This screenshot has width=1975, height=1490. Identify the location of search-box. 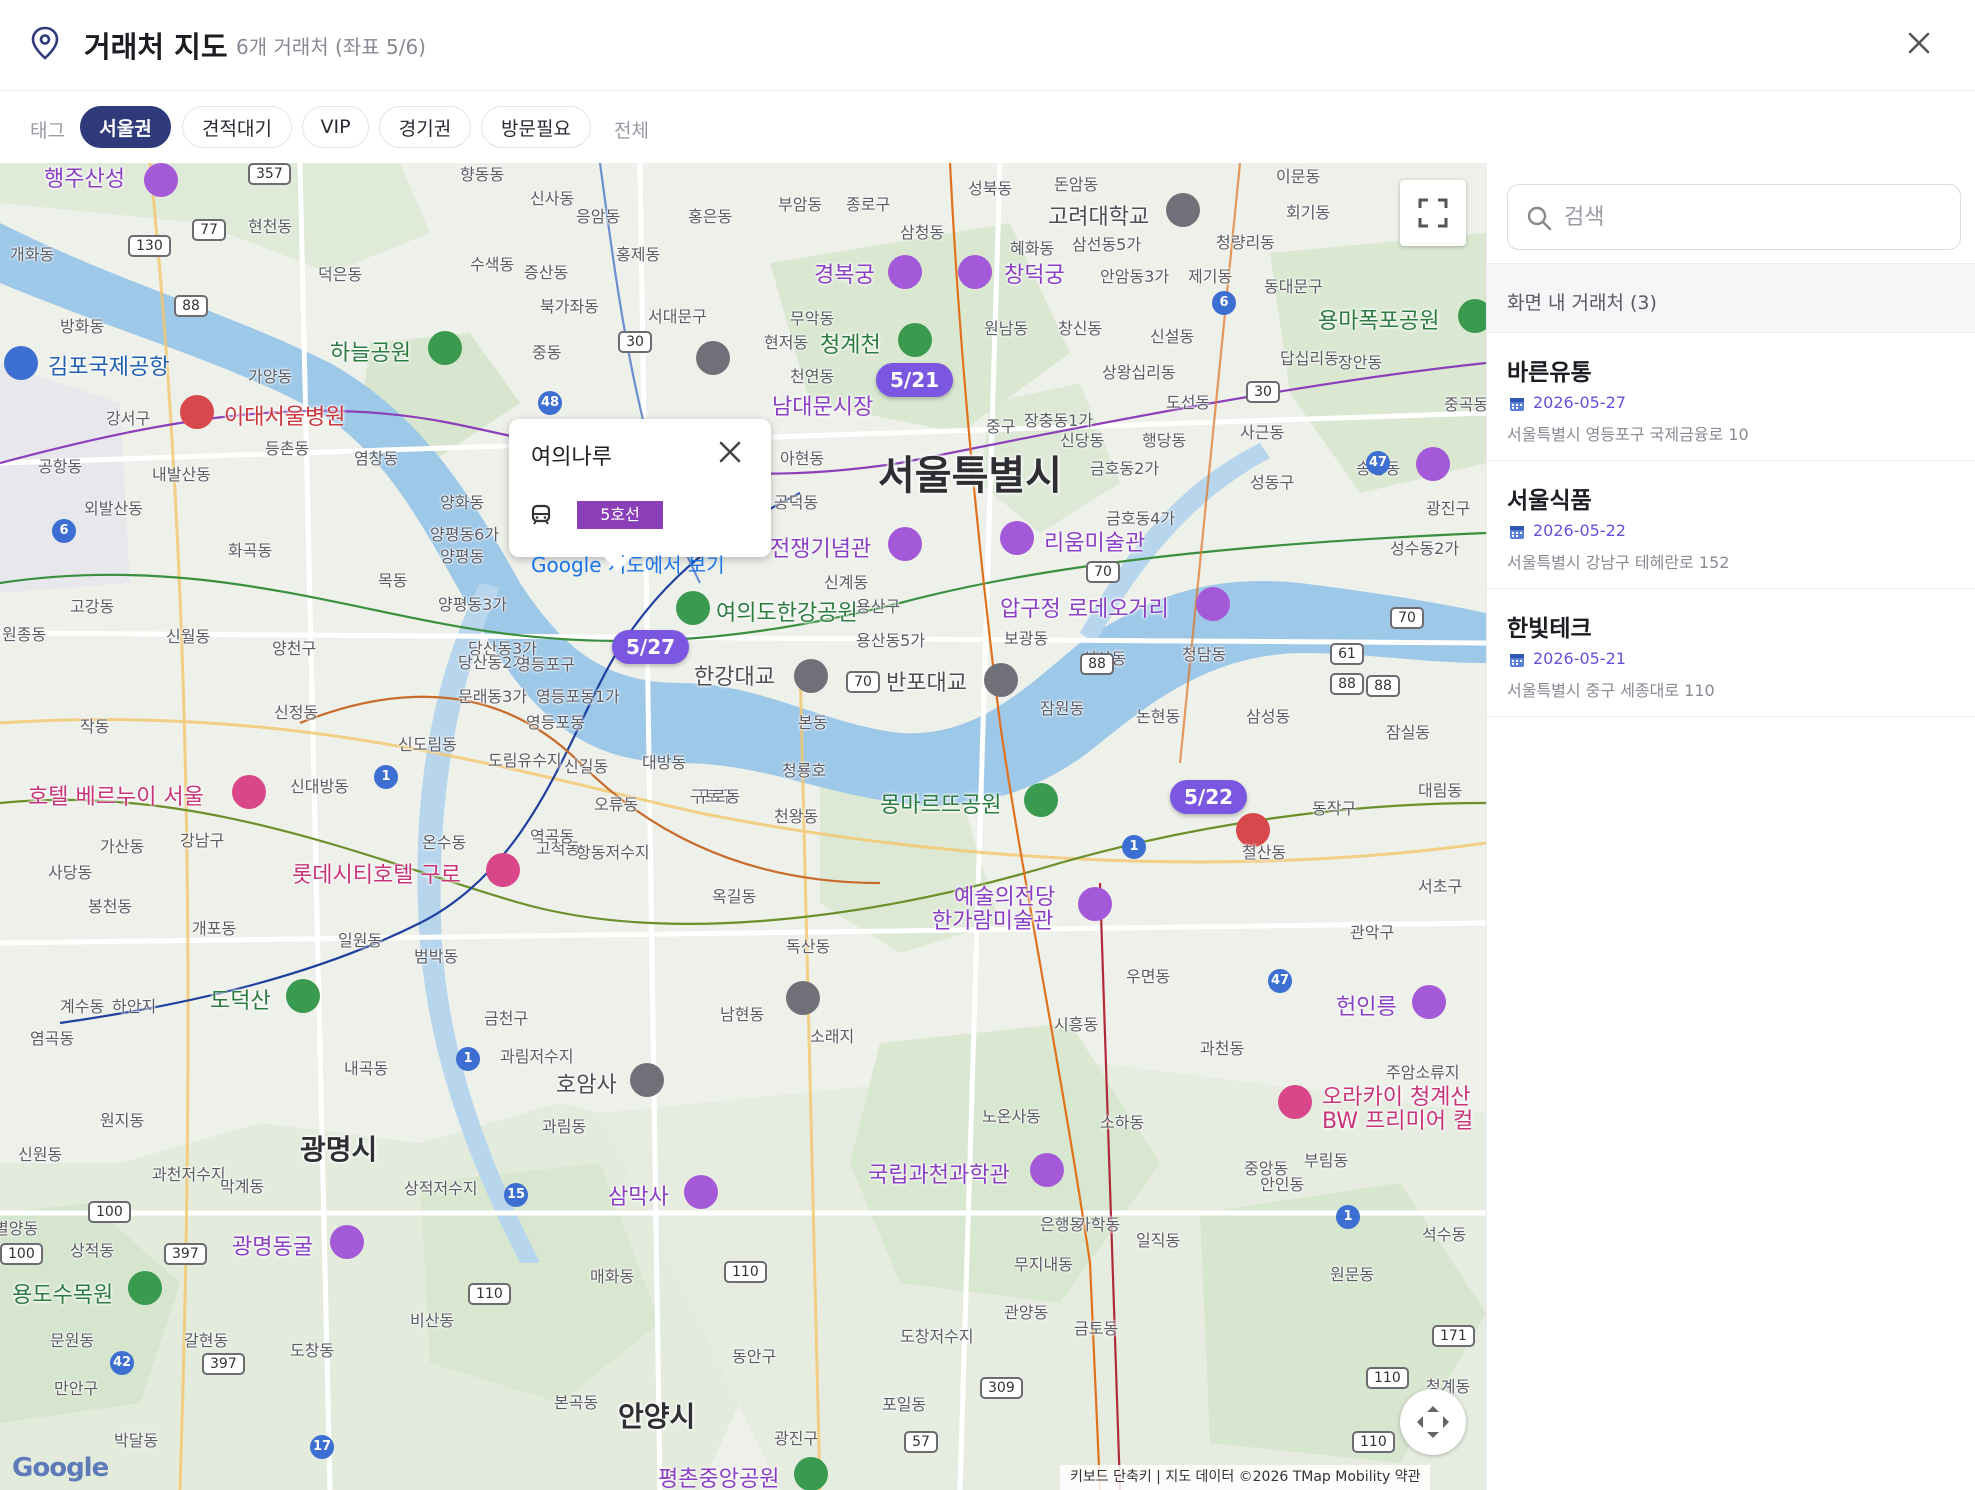
(1734, 217).